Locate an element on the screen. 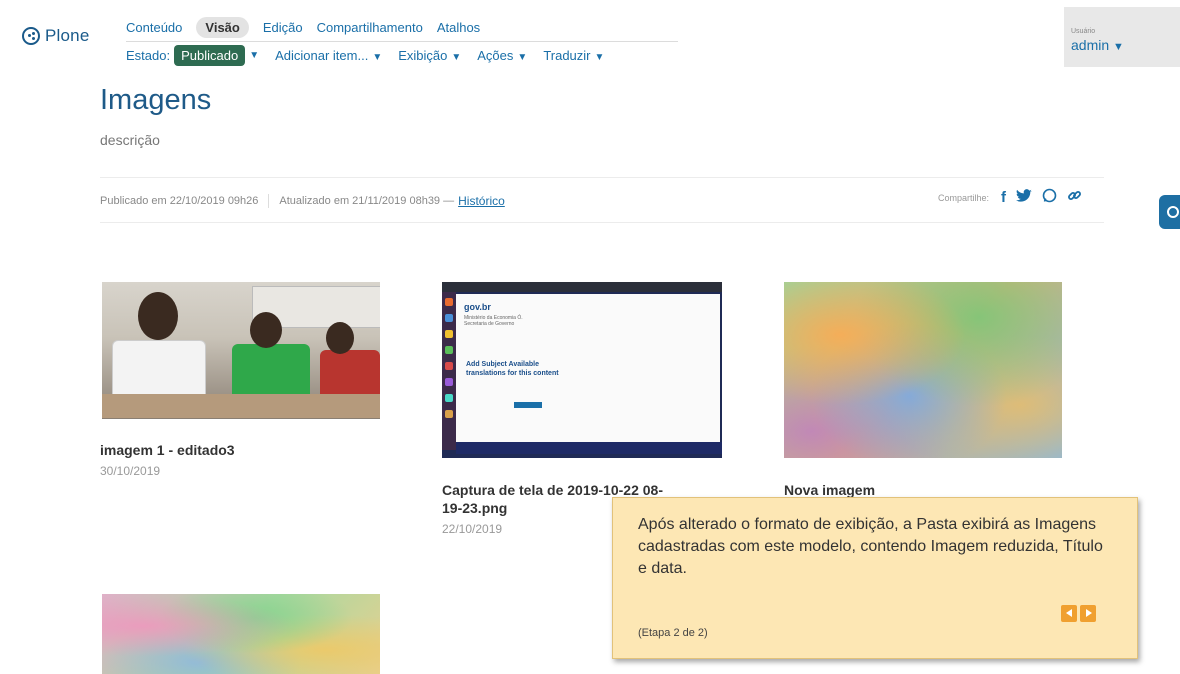 The image size is (1180, 674). next-step-button is located at coordinates (1088, 613).